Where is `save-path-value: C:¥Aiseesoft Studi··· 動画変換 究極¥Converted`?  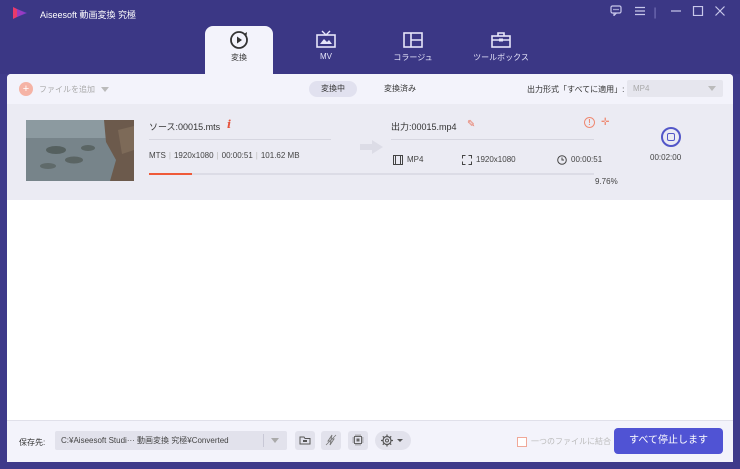
save-path-value: C:¥Aiseesoft Studi··· 動画変換 究極¥Converted is located at coordinates (145, 440).